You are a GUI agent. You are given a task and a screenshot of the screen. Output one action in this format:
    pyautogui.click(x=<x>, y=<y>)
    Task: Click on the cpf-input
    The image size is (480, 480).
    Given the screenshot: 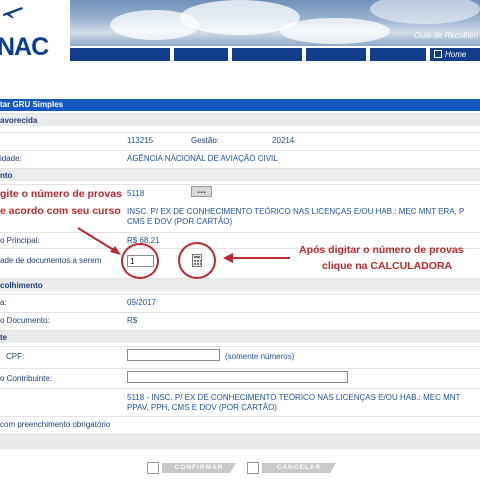 What is the action you would take?
    pyautogui.click(x=173, y=355)
    